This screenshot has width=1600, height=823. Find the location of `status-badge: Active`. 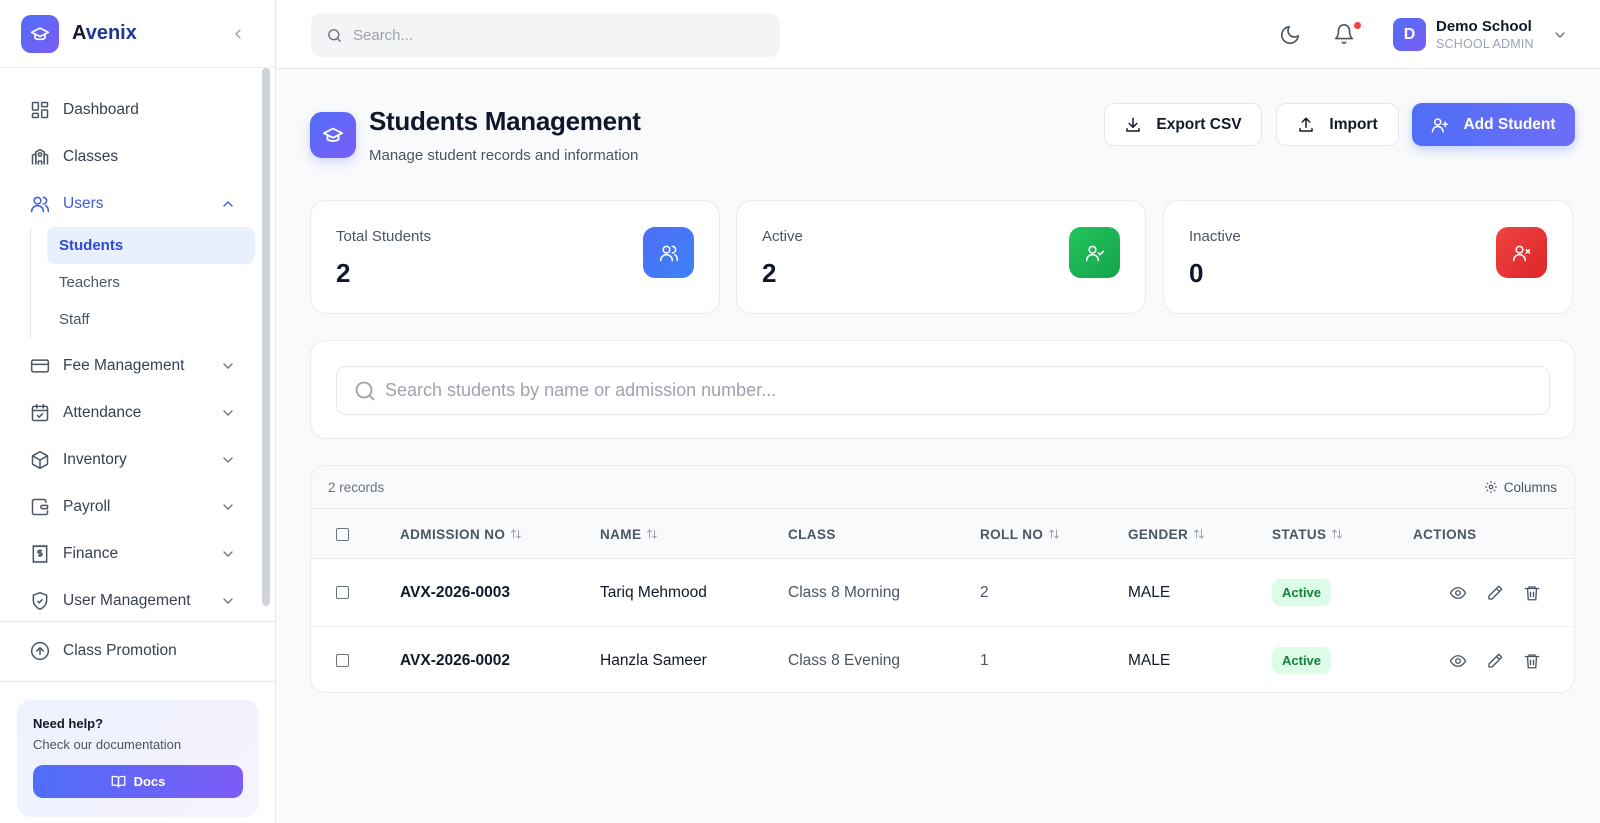

status-badge: Active is located at coordinates (1302, 660).